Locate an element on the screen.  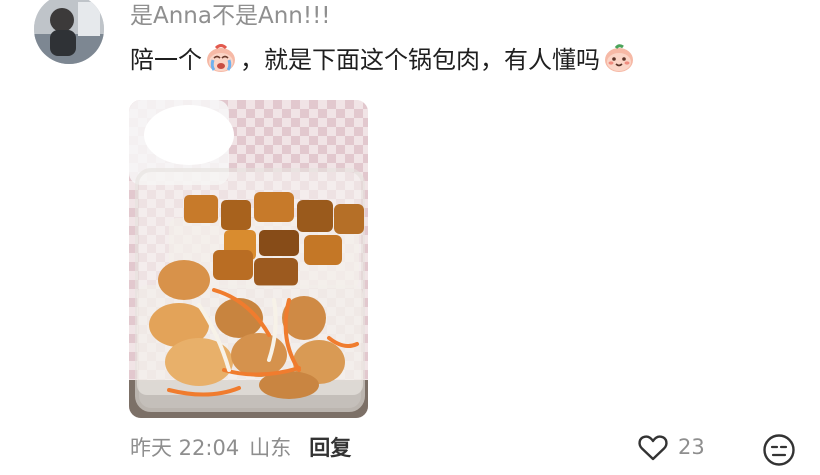
smiling-peach-emoji is located at coordinates (619, 58).